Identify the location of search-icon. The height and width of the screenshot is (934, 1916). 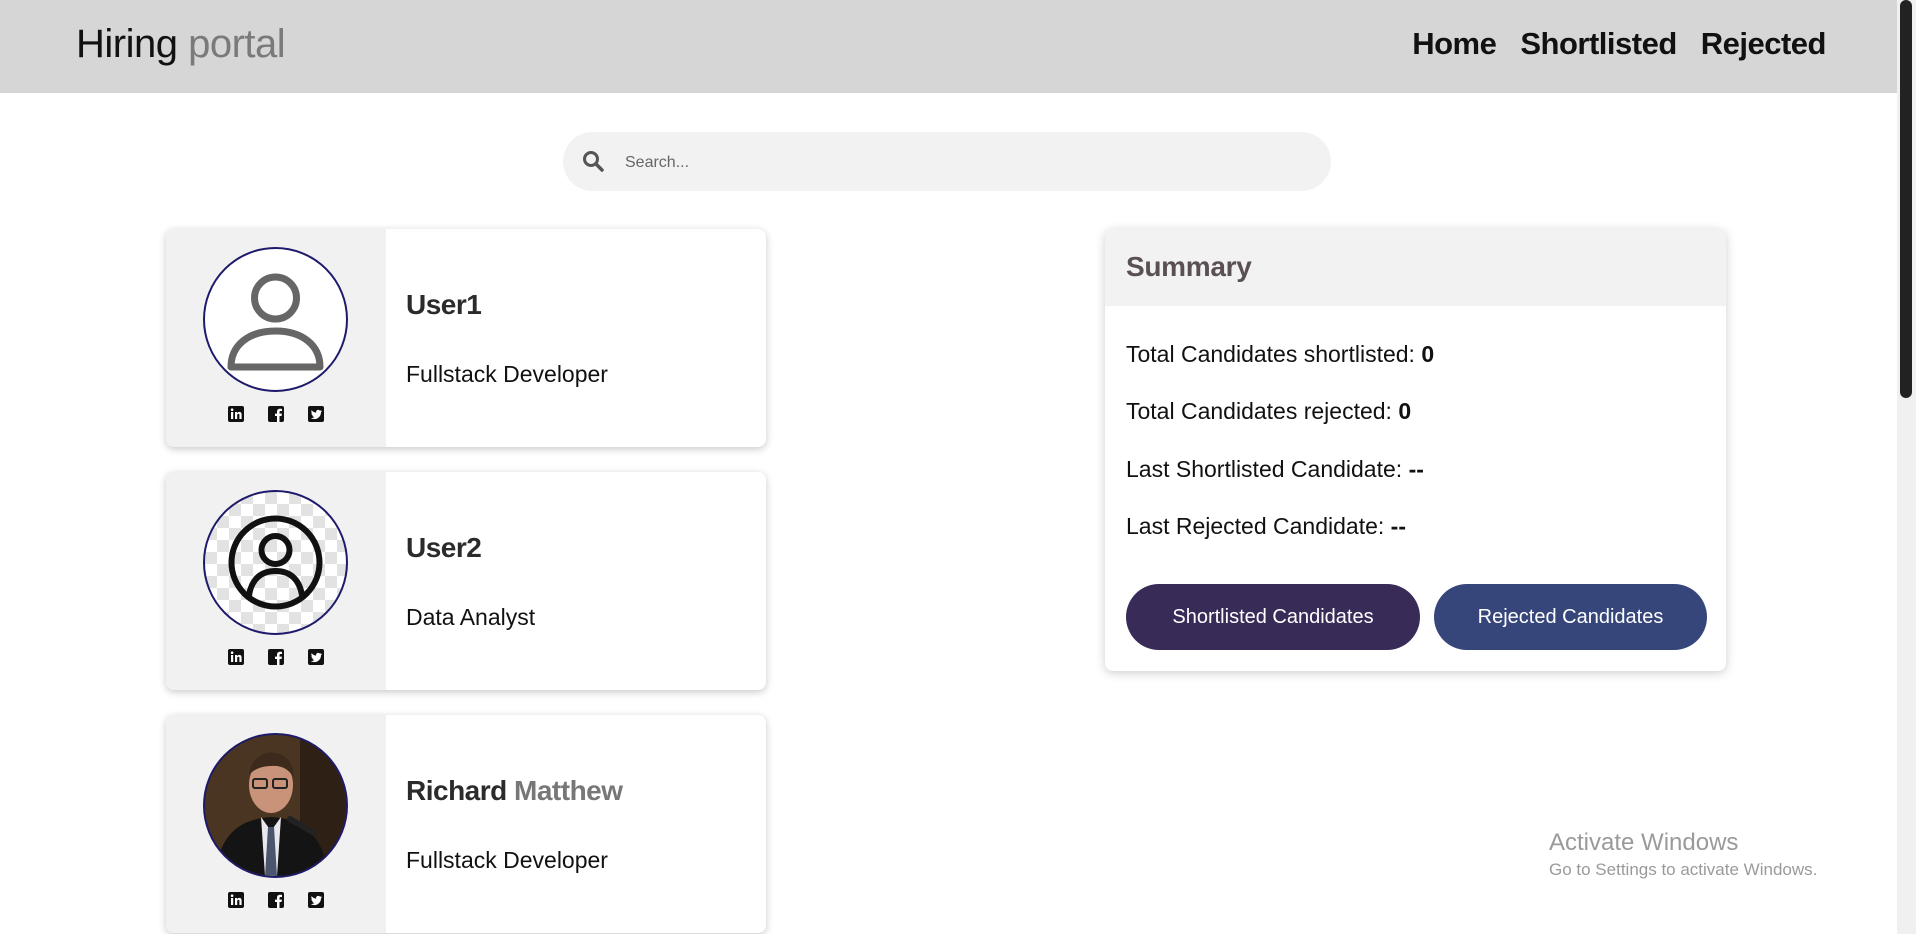
(593, 161).